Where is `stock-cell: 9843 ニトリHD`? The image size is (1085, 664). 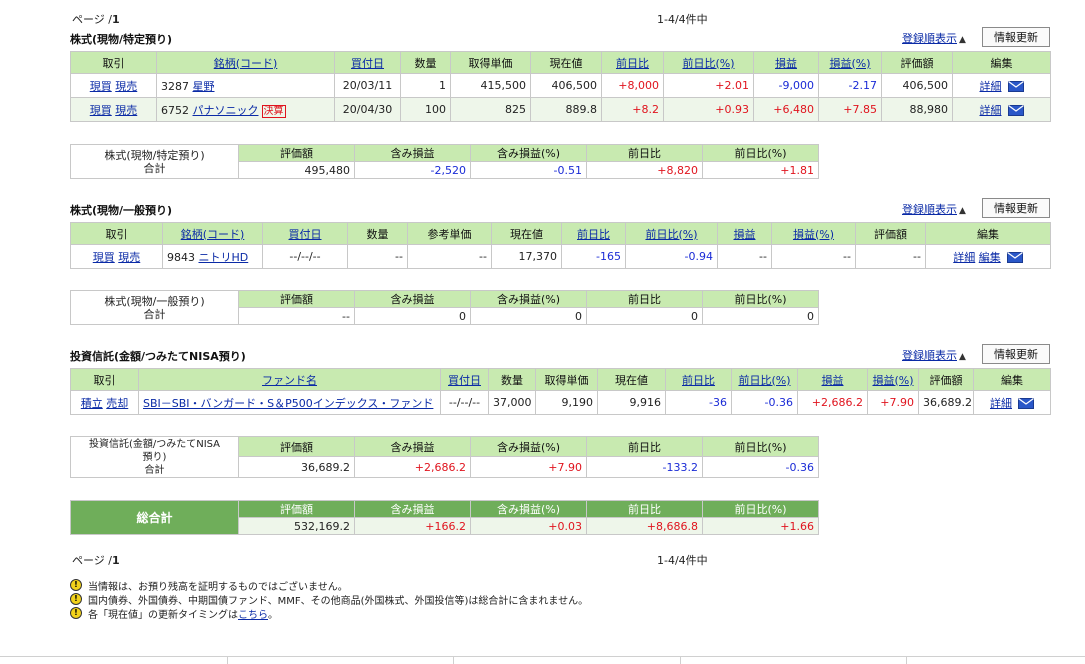 stock-cell: 9843 ニトリHD is located at coordinates (212, 256).